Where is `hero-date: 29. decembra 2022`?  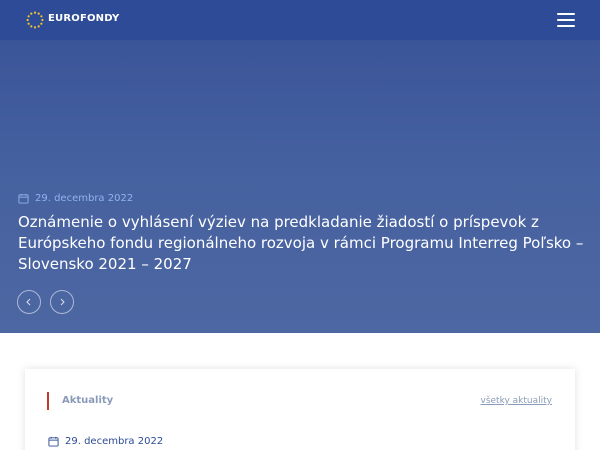
hero-date: 29. decembra 2022 is located at coordinates (75, 198).